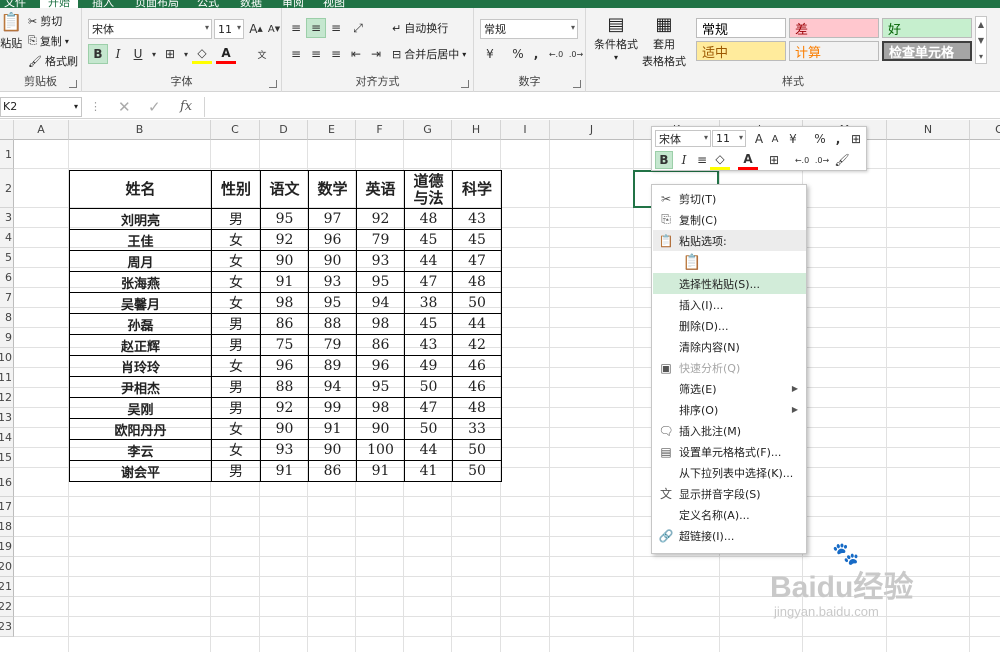 This screenshot has width=1000, height=652. Describe the element at coordinates (741, 51) in the screenshot. I see `cell-style-swatch: 适中` at that location.